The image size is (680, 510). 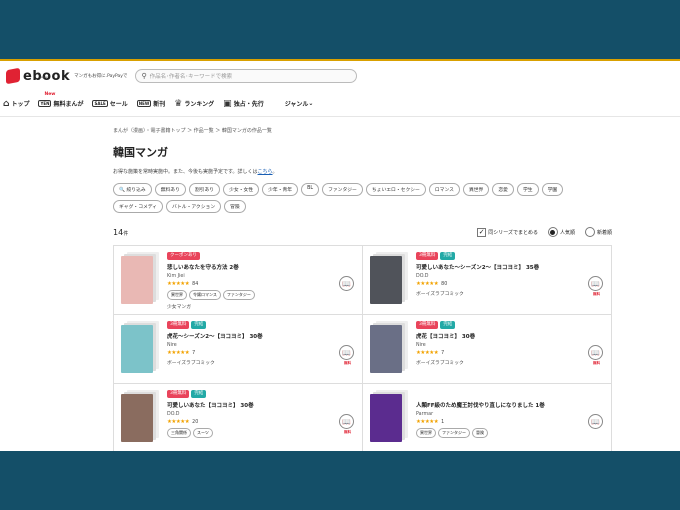 I want to click on nav-item-1: YEN 無料まんが New, so click(x=61, y=100).